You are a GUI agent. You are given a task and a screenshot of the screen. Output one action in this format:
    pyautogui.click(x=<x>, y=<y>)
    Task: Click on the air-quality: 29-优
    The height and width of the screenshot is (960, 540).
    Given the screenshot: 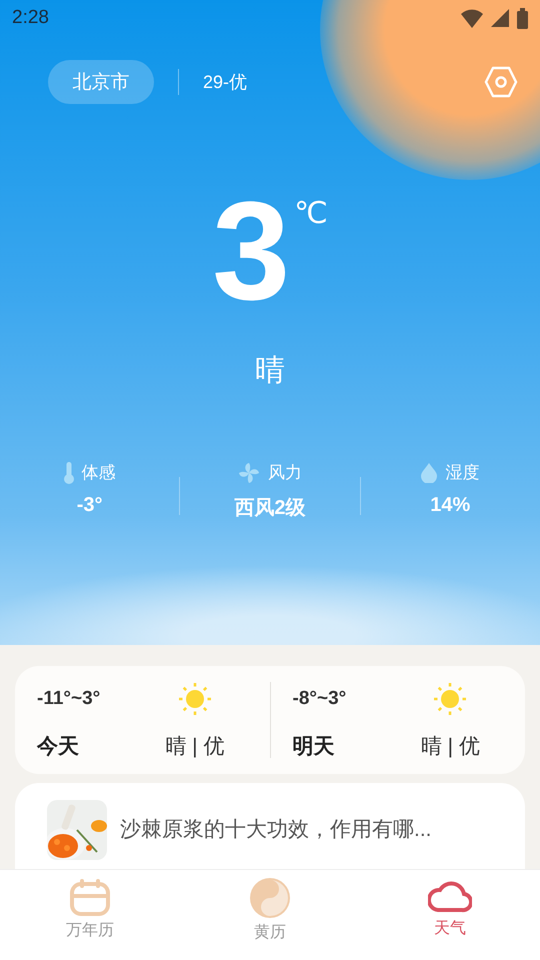 What is the action you would take?
    pyautogui.click(x=225, y=82)
    